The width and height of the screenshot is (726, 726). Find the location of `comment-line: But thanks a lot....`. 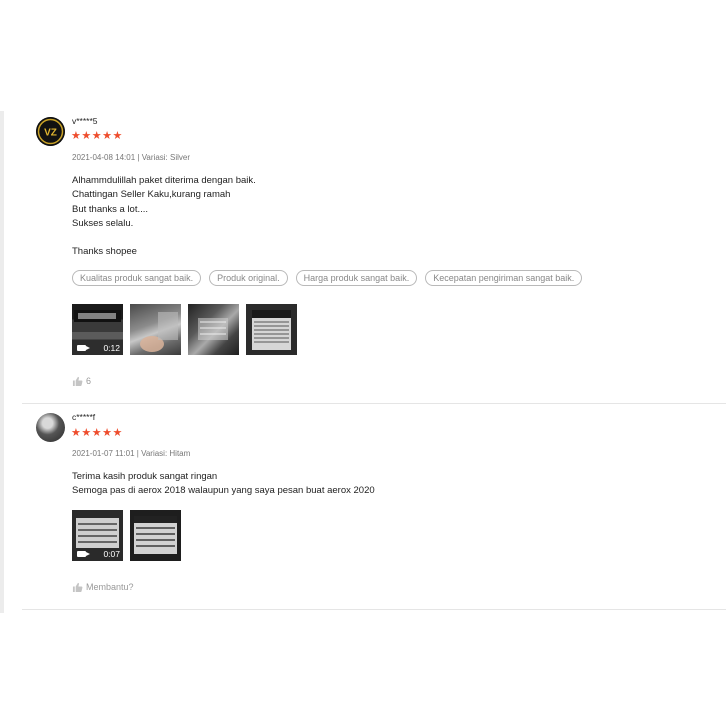

comment-line: But thanks a lot.... is located at coordinates (110, 209).